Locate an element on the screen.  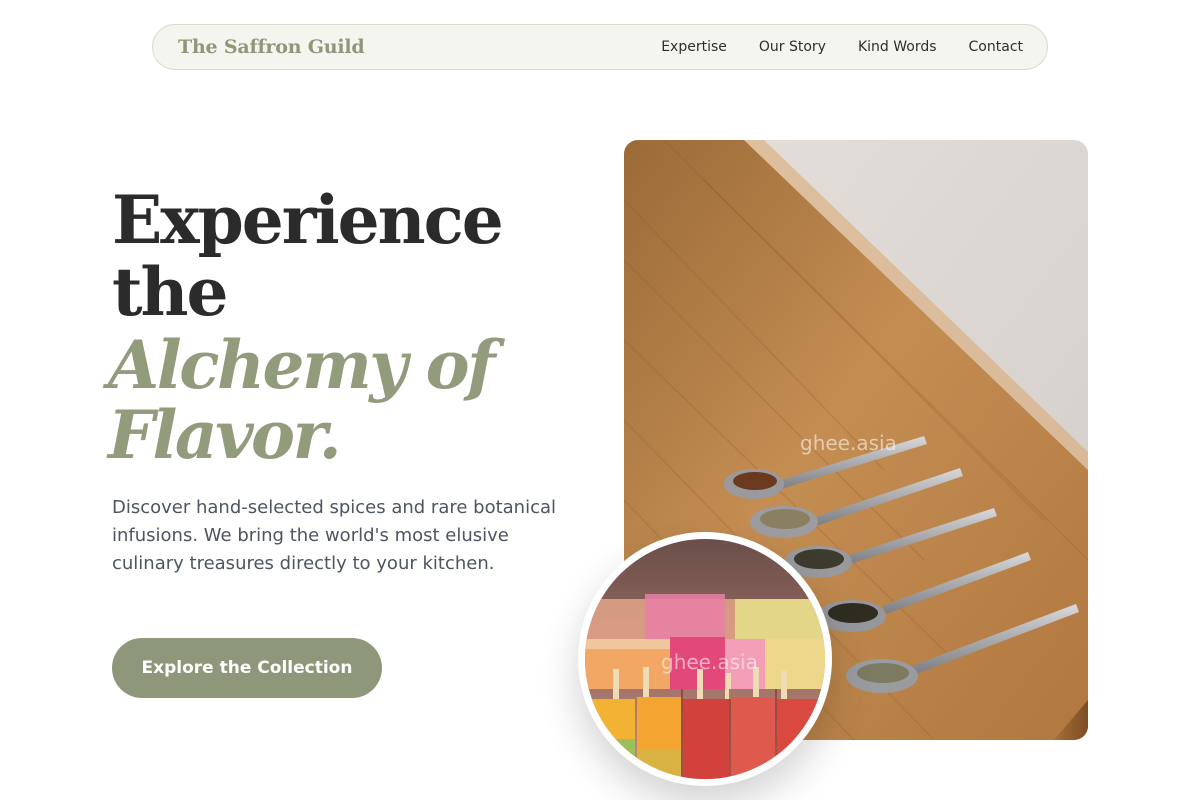
hero-accent-line-2: Flavor. is located at coordinates (225, 435).